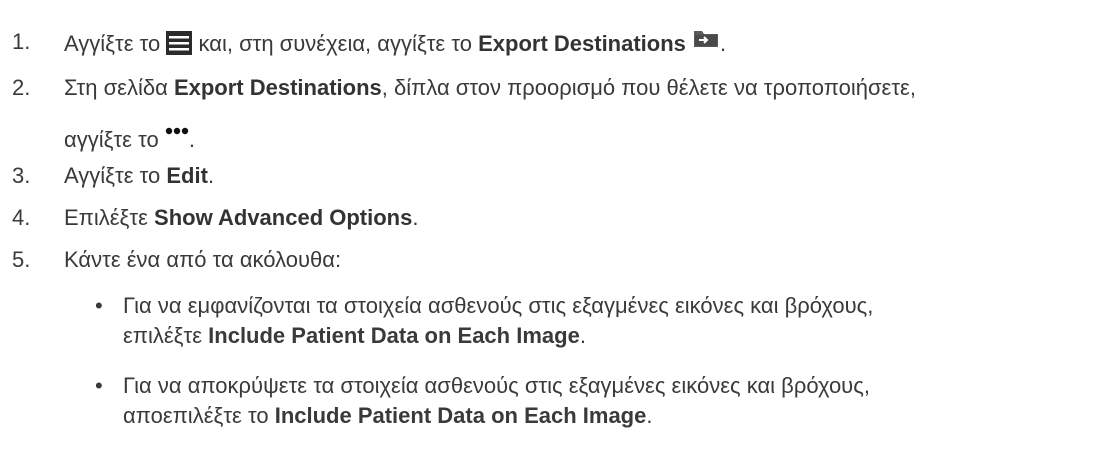  I want to click on step-text: Αγγίξτε το Edit., so click(139, 176).